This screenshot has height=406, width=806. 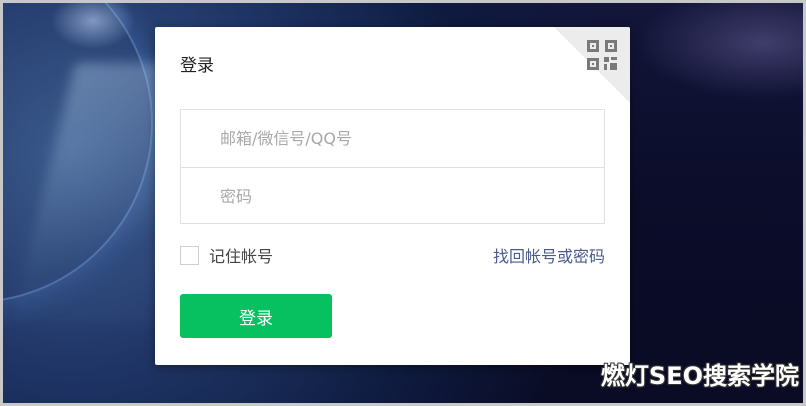 What do you see at coordinates (197, 66) in the screenshot?
I see `dialog-title: 登录` at bounding box center [197, 66].